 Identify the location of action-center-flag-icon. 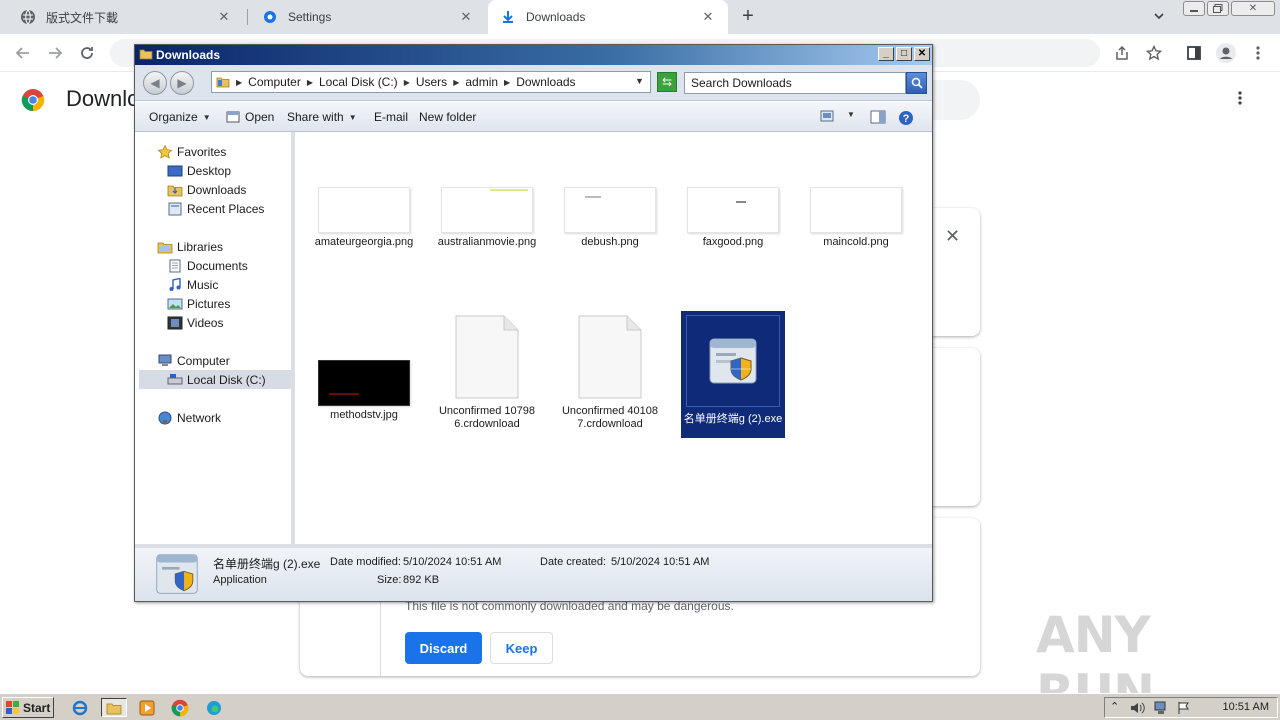
(1184, 708).